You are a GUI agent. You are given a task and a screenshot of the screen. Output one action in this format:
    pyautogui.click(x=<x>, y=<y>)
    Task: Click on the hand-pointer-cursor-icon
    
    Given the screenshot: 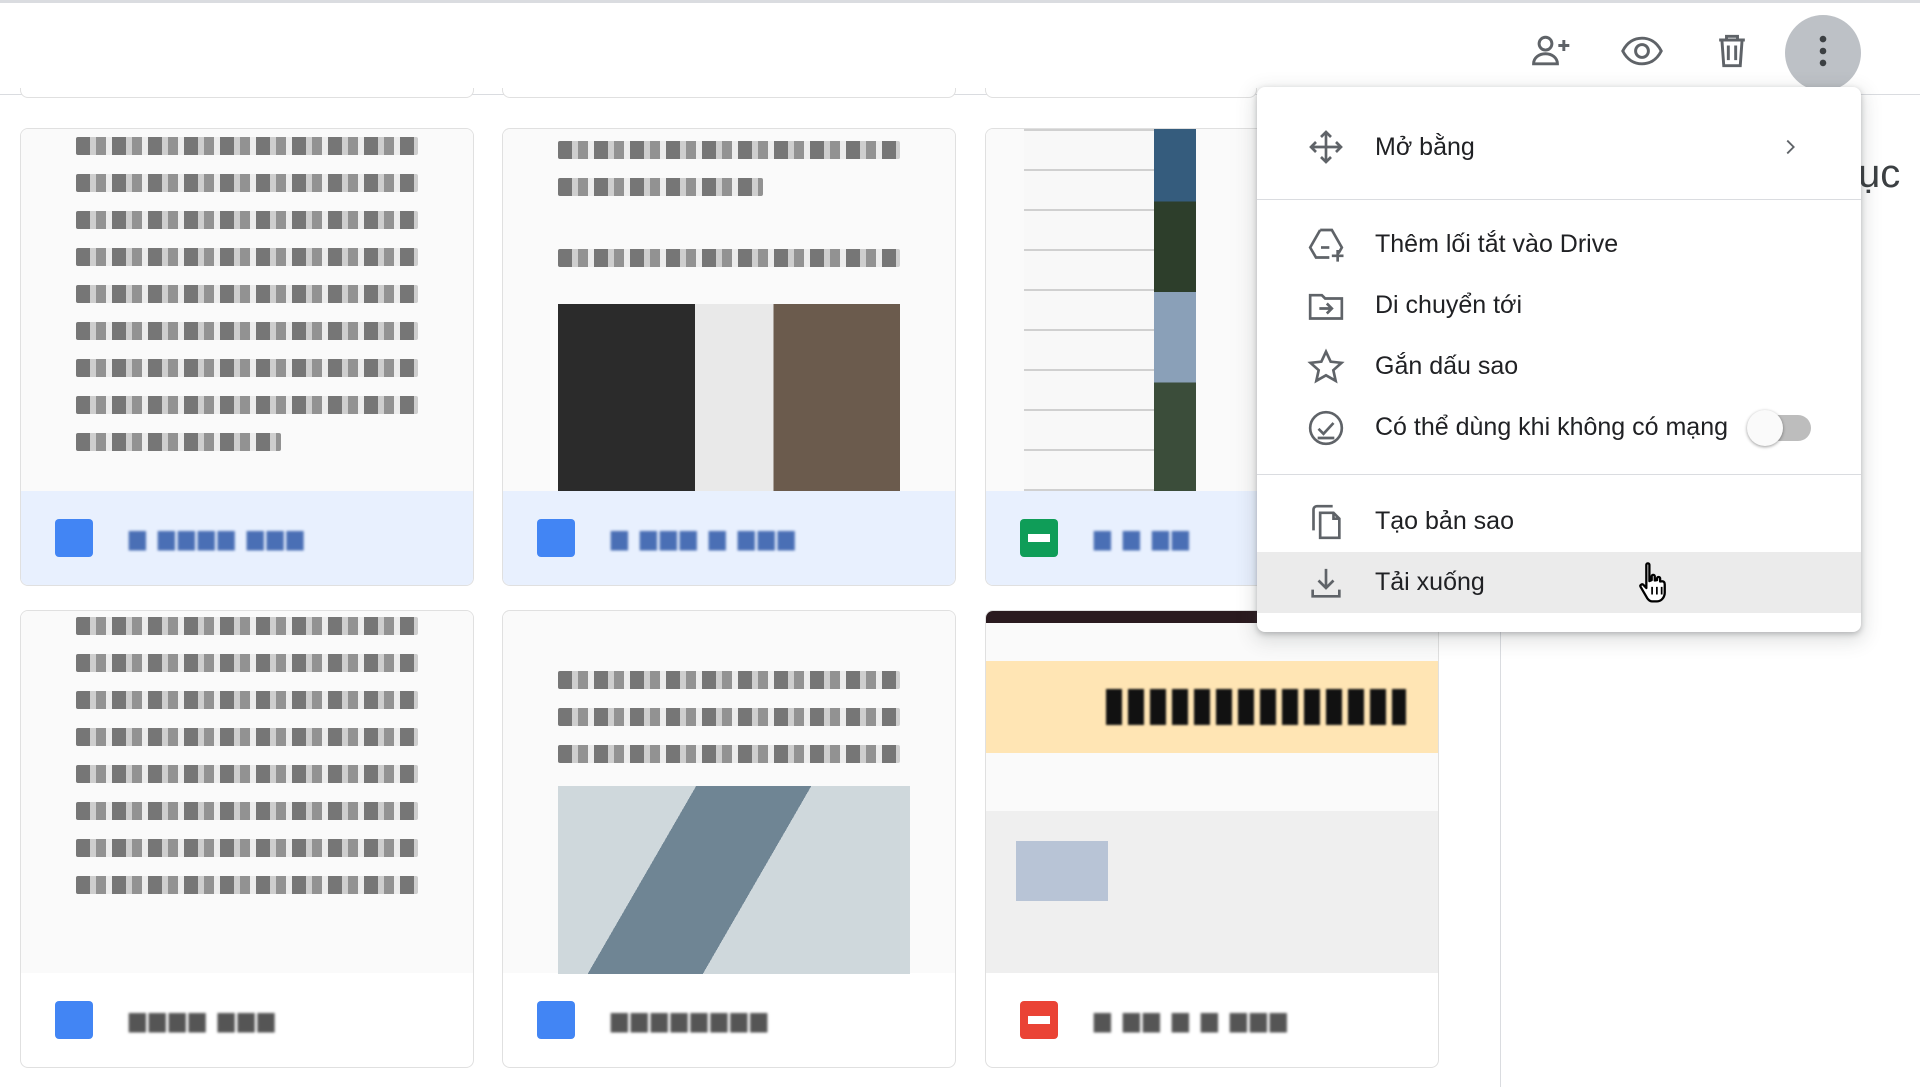 What is the action you would take?
    pyautogui.click(x=1652, y=582)
    